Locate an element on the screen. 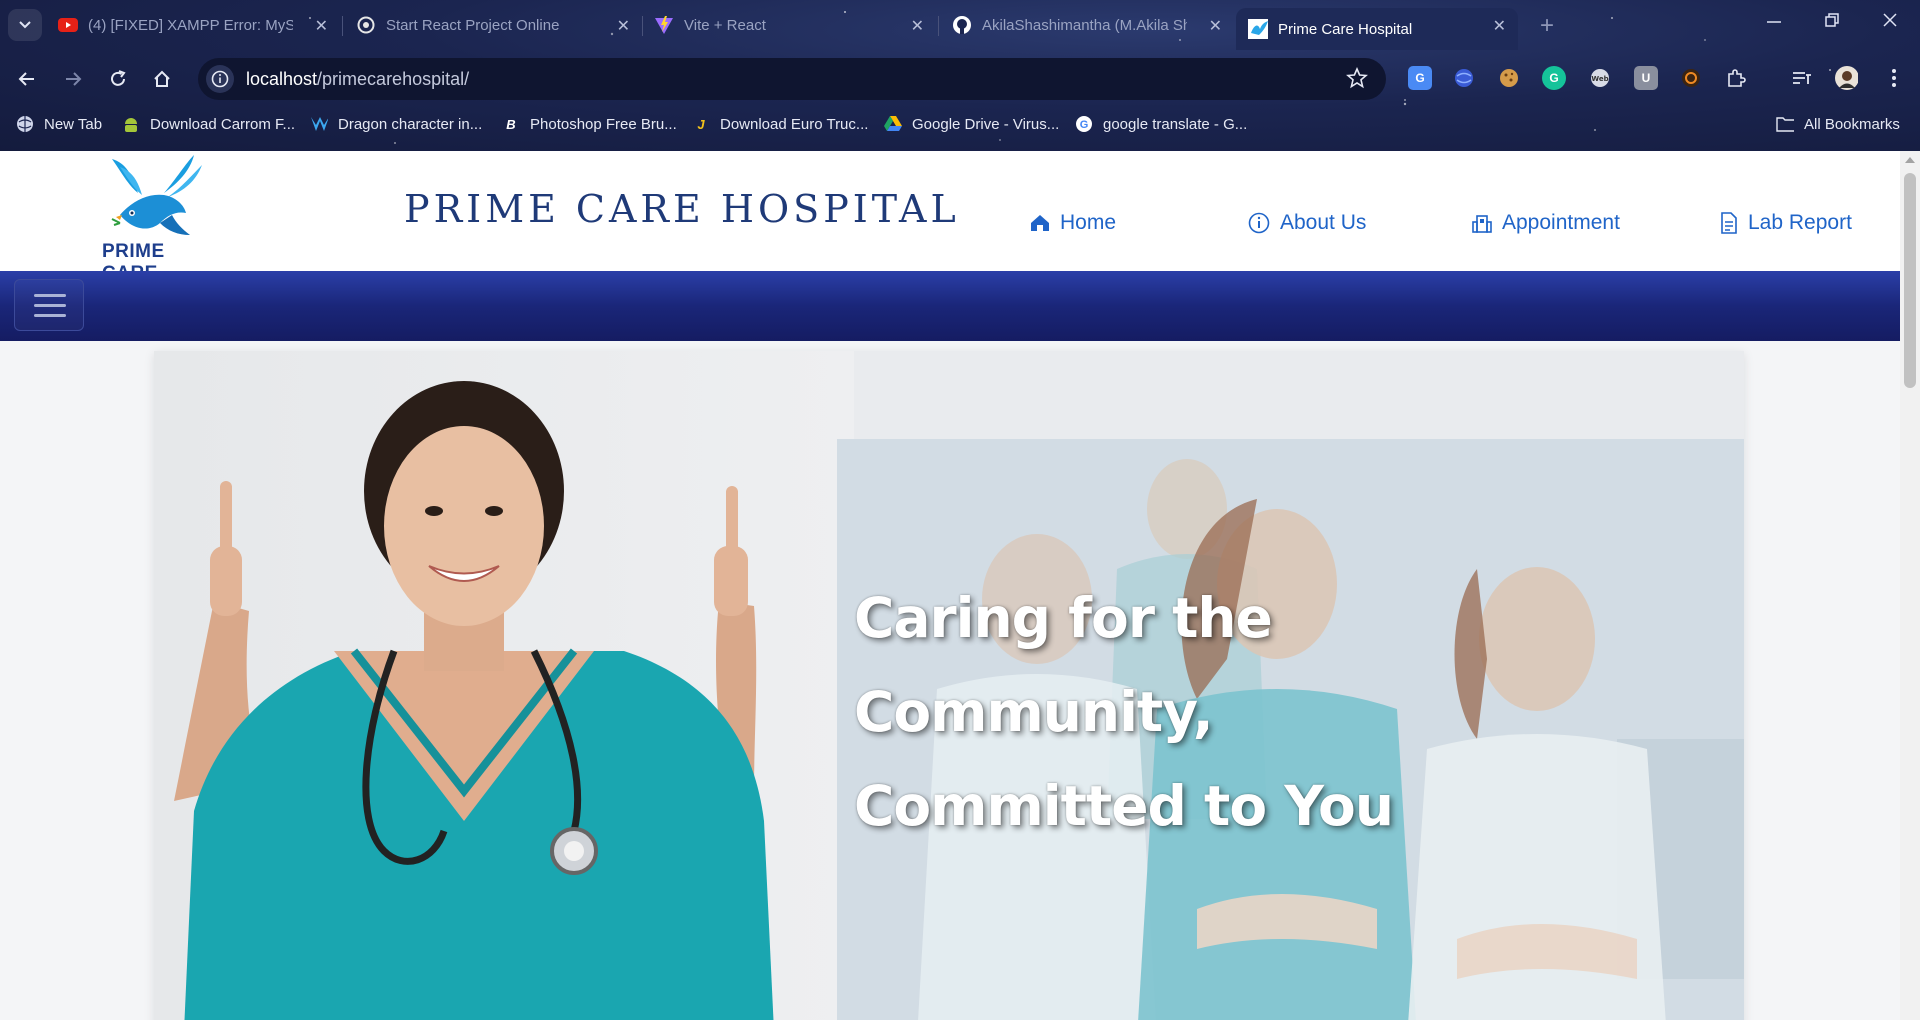 This screenshot has height=1020, width=1920. forward-button is located at coordinates (73, 79).